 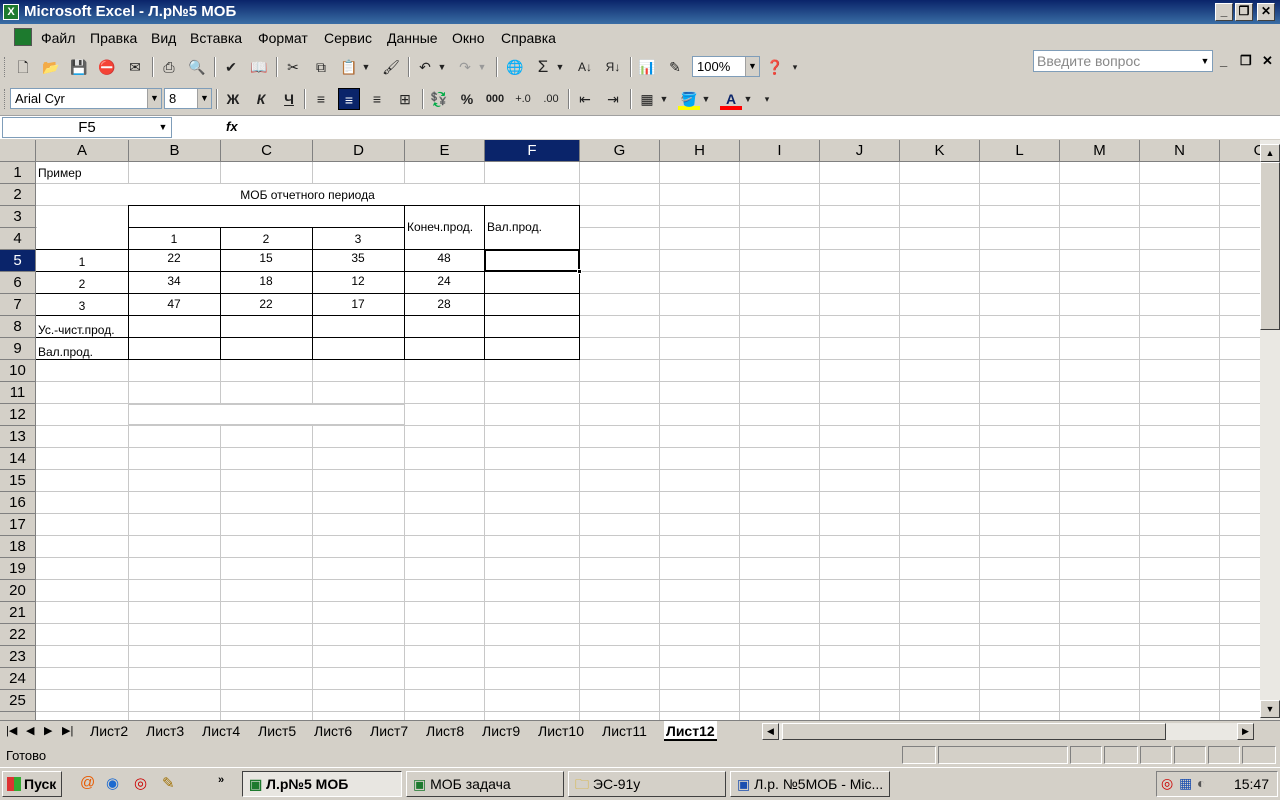 What do you see at coordinates (485, 784) in the screenshot?
I see `taskbar-button: ▣ МОБ задача` at bounding box center [485, 784].